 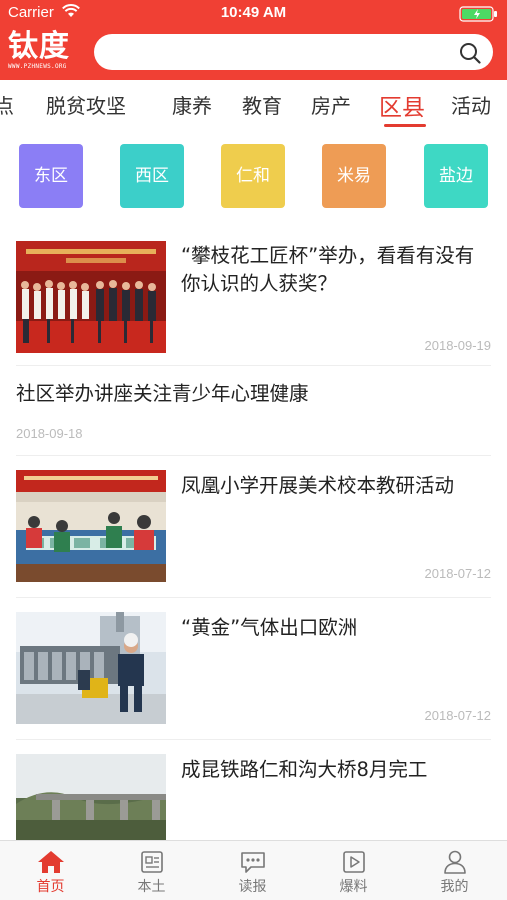 I want to click on tabbar-profile: 我的, so click(x=454, y=870).